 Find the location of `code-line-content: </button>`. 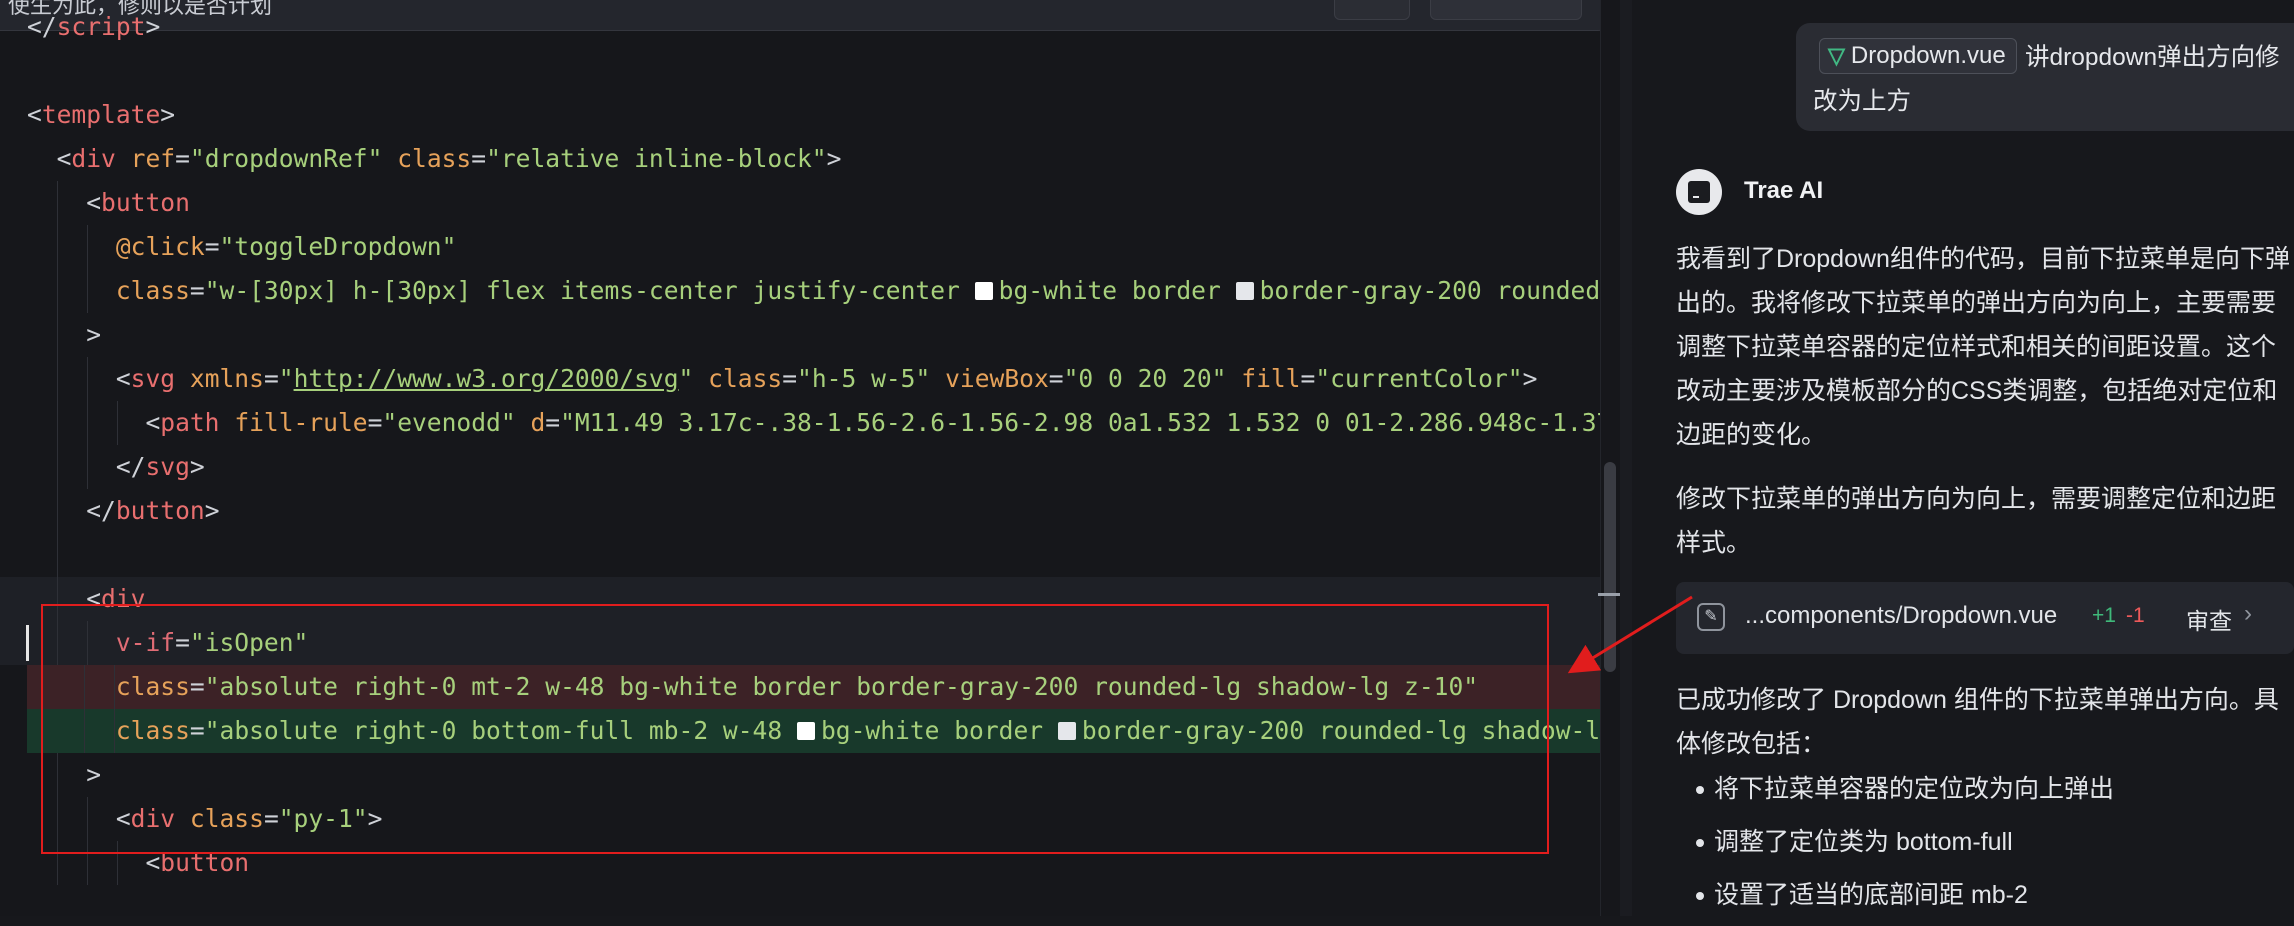

code-line-content: </button> is located at coordinates (110, 510).